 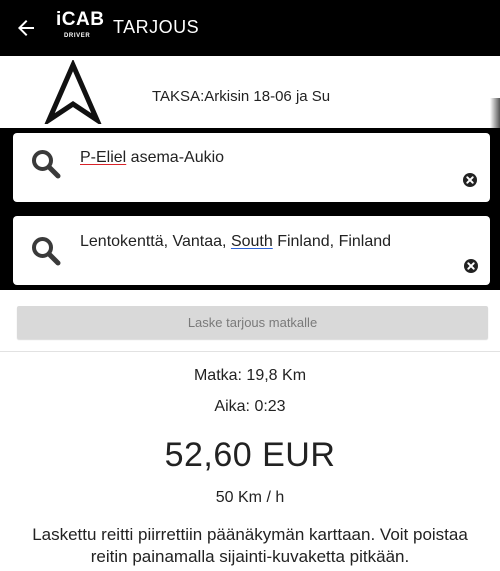 I want to click on from-location-field: P-Eliel asema-Aukio, so click(x=251, y=167).